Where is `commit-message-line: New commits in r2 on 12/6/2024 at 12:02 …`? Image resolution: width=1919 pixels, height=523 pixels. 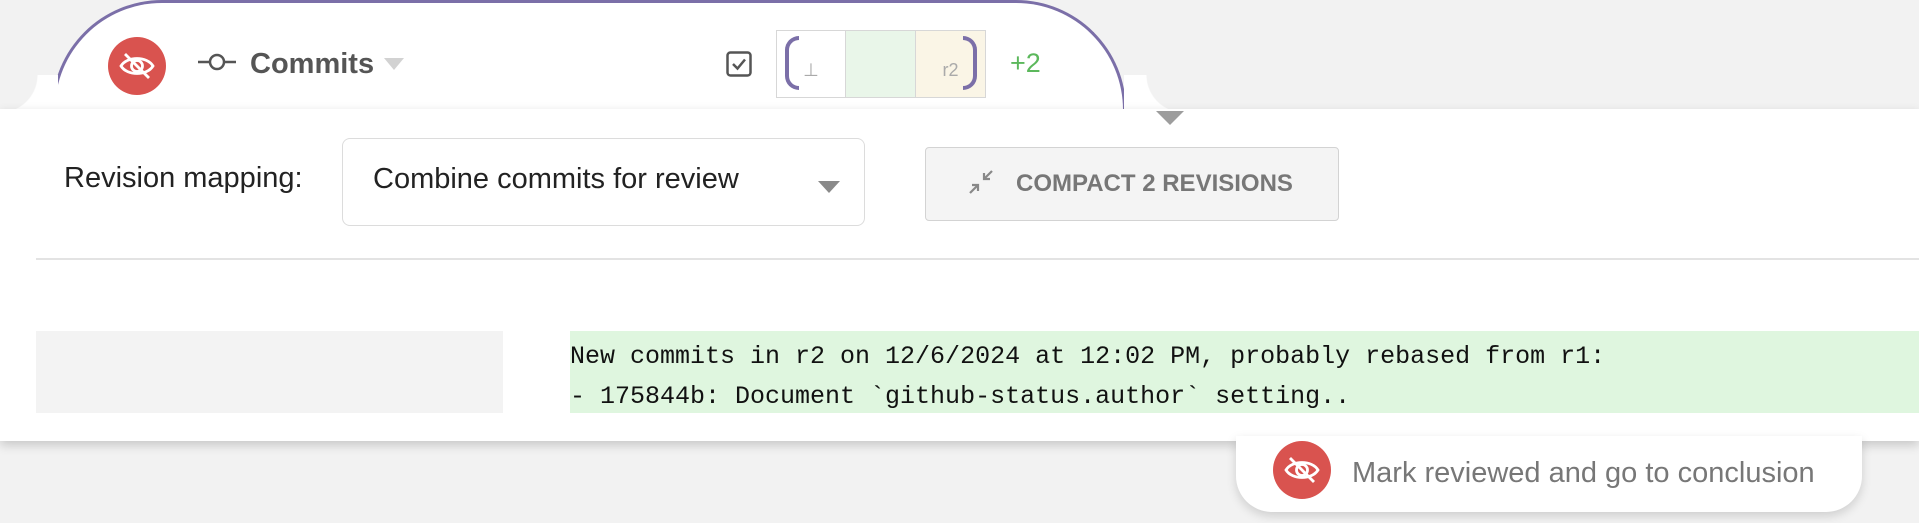
commit-message-line: New commits in r2 on 12/6/2024 at 12:02 … is located at coordinates (1088, 356).